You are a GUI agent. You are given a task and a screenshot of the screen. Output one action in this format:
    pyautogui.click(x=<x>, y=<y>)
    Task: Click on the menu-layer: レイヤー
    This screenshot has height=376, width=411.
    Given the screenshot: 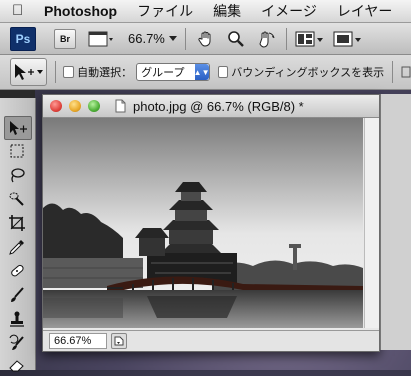 What is the action you would take?
    pyautogui.click(x=365, y=11)
    